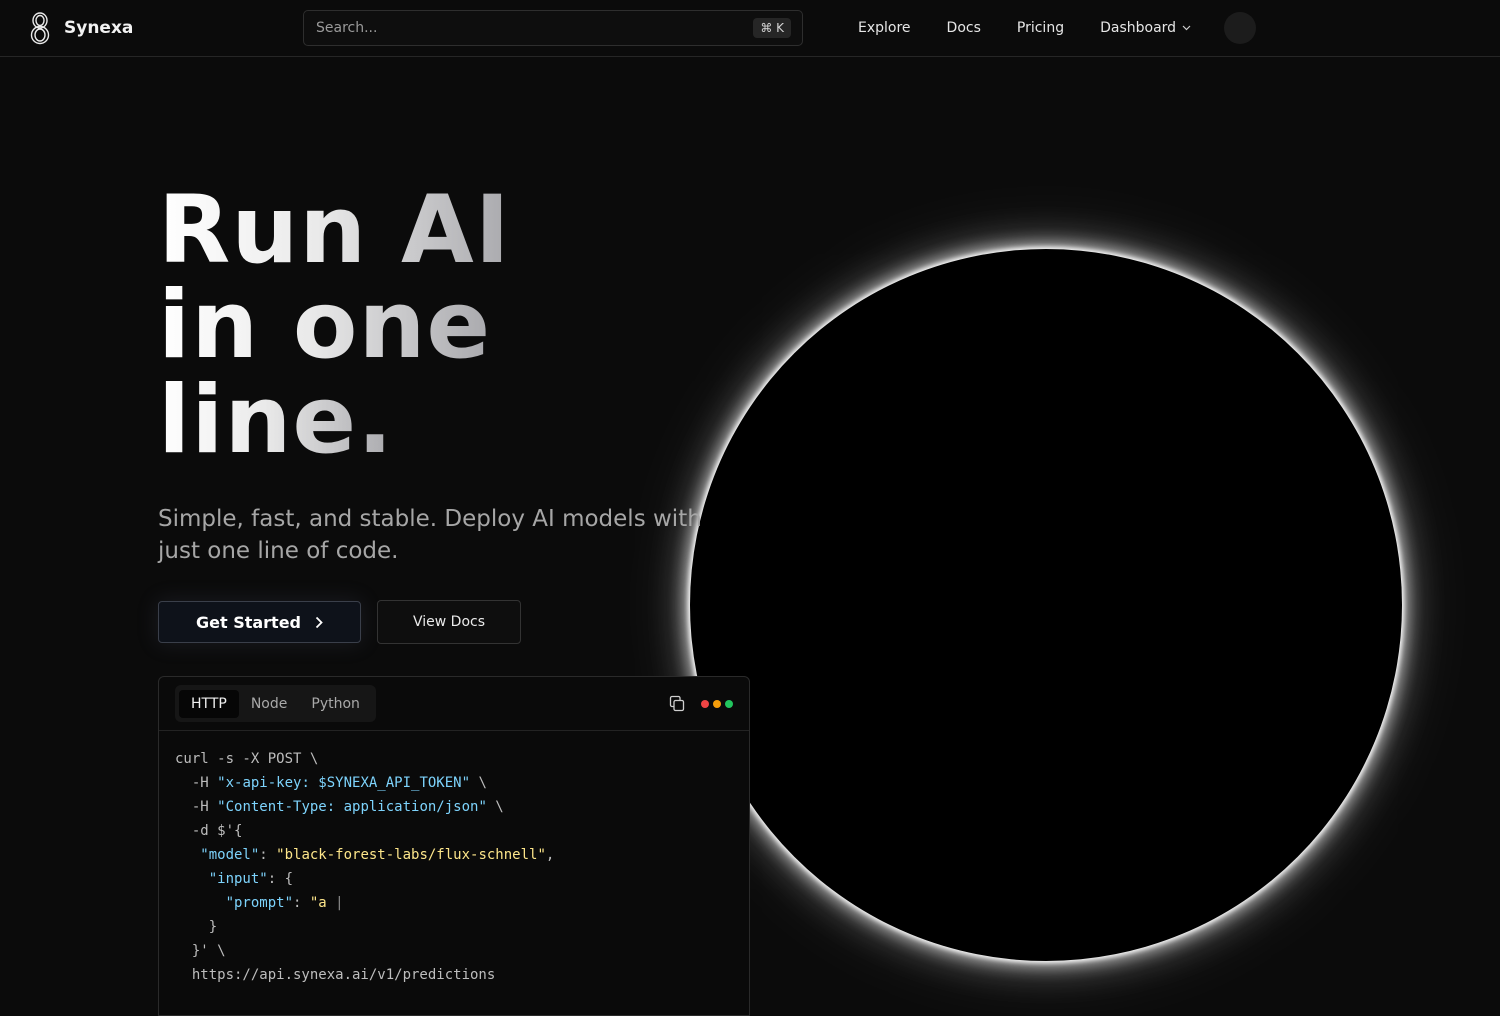 Image resolution: width=1500 pixels, height=1016 pixels. What do you see at coordinates (884, 28) in the screenshot?
I see `nav-explore-link: Explore` at bounding box center [884, 28].